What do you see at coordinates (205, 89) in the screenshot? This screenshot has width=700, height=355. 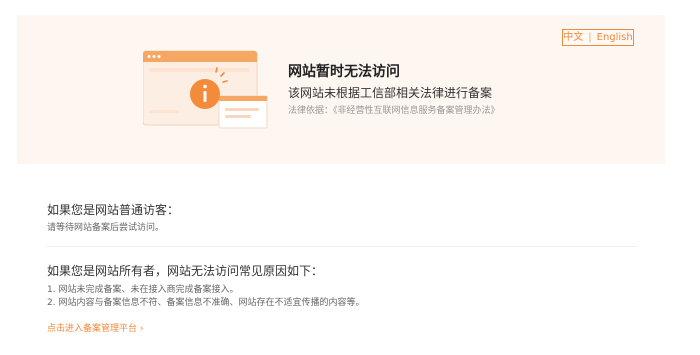 I see `browser-warning-illustration` at bounding box center [205, 89].